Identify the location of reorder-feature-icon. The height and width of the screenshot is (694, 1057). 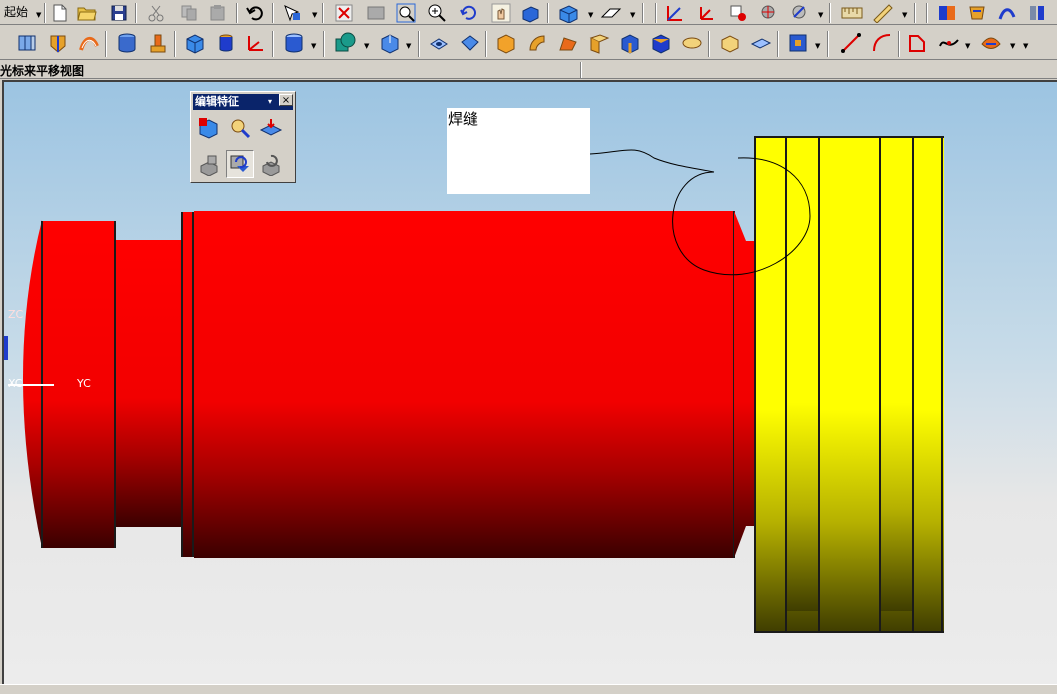
(209, 164).